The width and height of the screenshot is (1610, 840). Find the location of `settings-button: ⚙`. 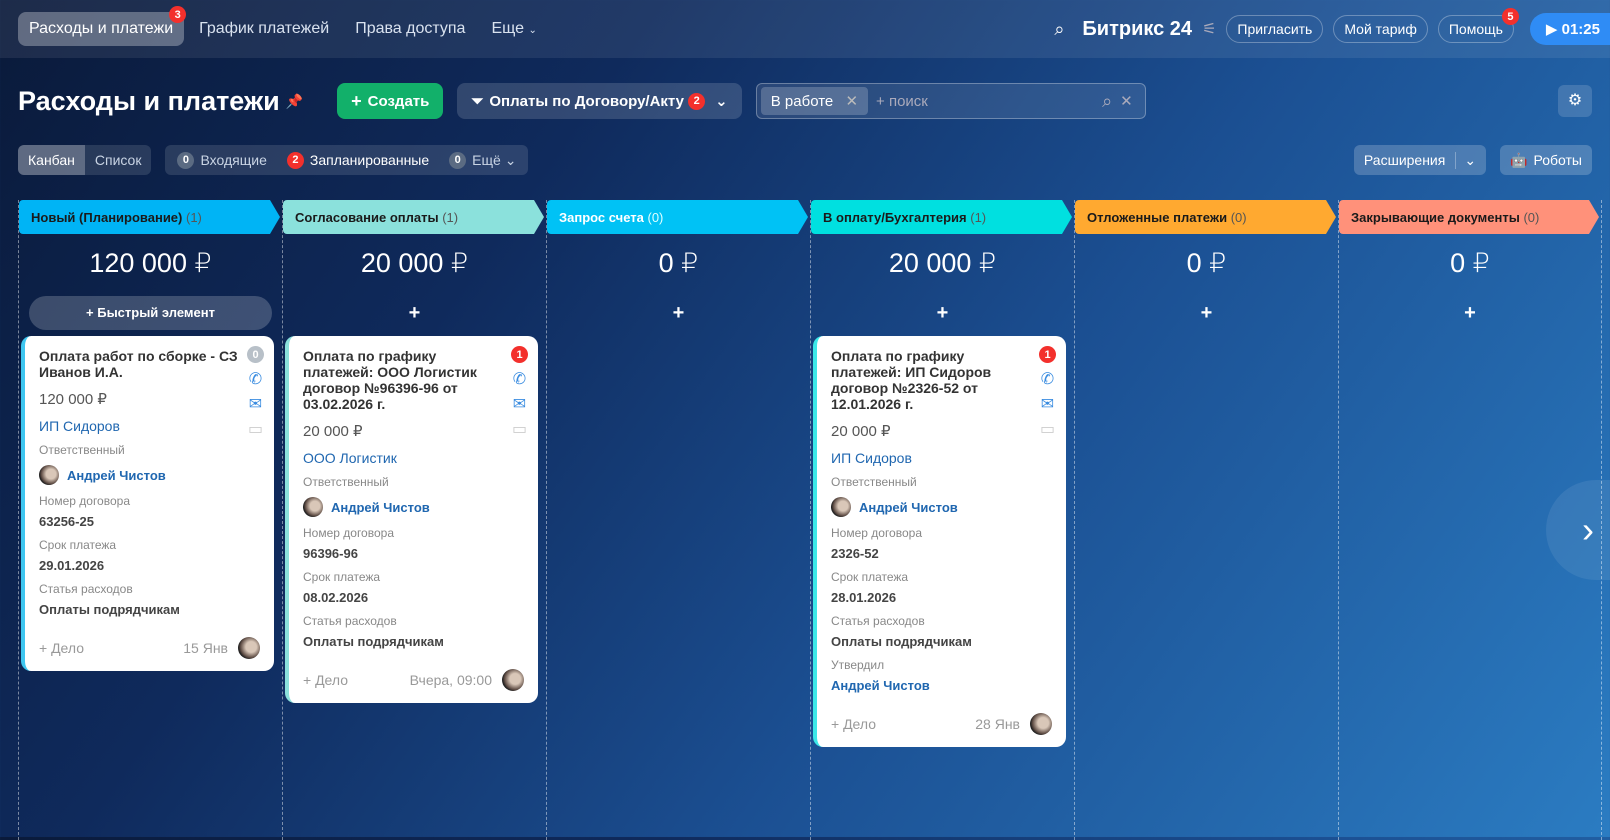

settings-button: ⚙ is located at coordinates (1575, 101).